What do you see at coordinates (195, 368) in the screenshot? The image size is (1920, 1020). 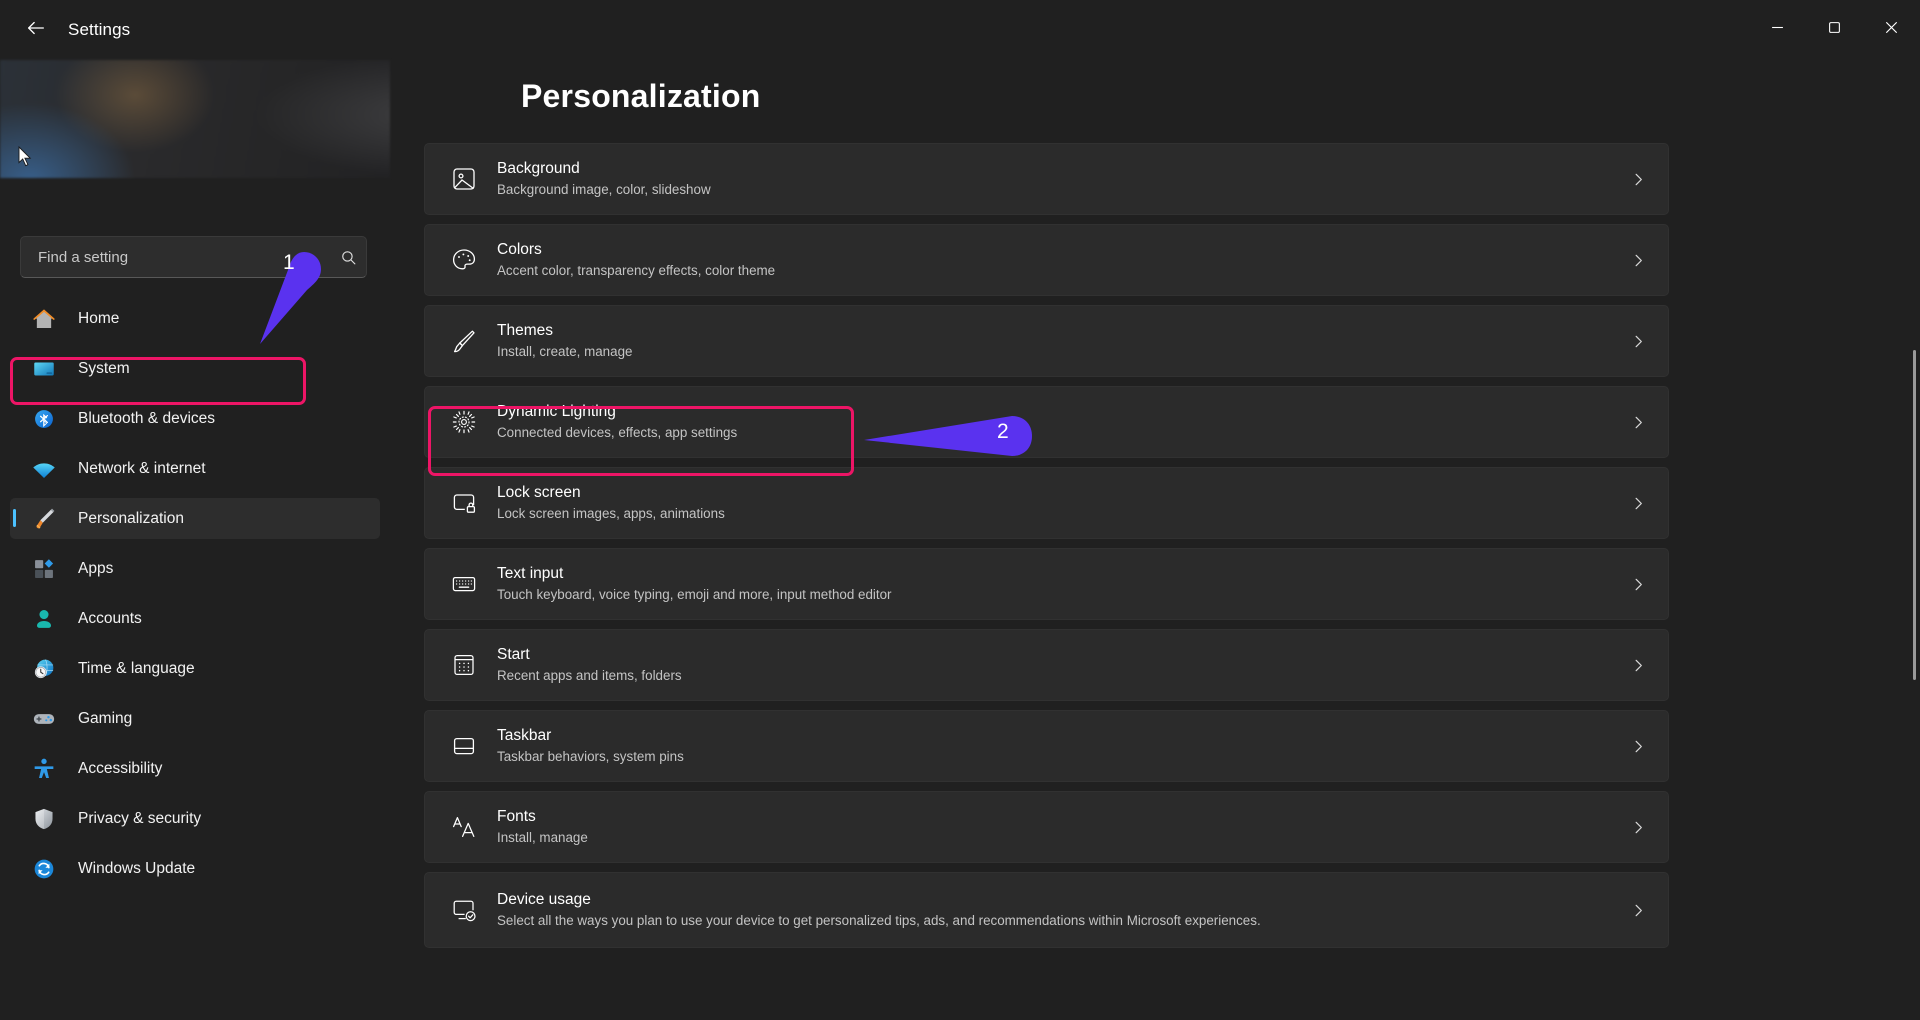 I see `sidebar-item-system: System` at bounding box center [195, 368].